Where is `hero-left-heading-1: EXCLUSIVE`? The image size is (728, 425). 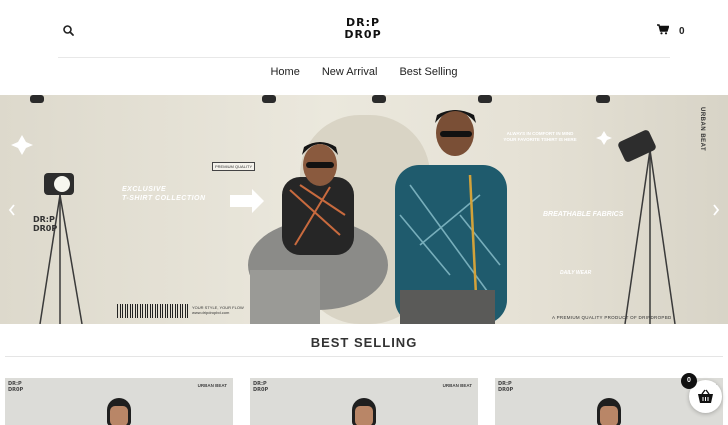 hero-left-heading-1: EXCLUSIVE is located at coordinates (144, 189).